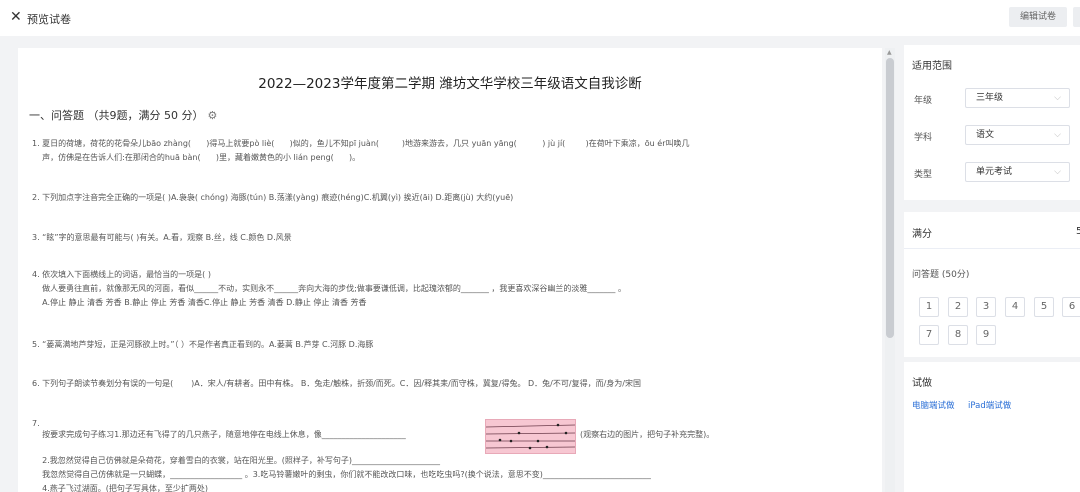 This screenshot has height=492, width=1080. I want to click on full-score-title: 满分, so click(922, 234).